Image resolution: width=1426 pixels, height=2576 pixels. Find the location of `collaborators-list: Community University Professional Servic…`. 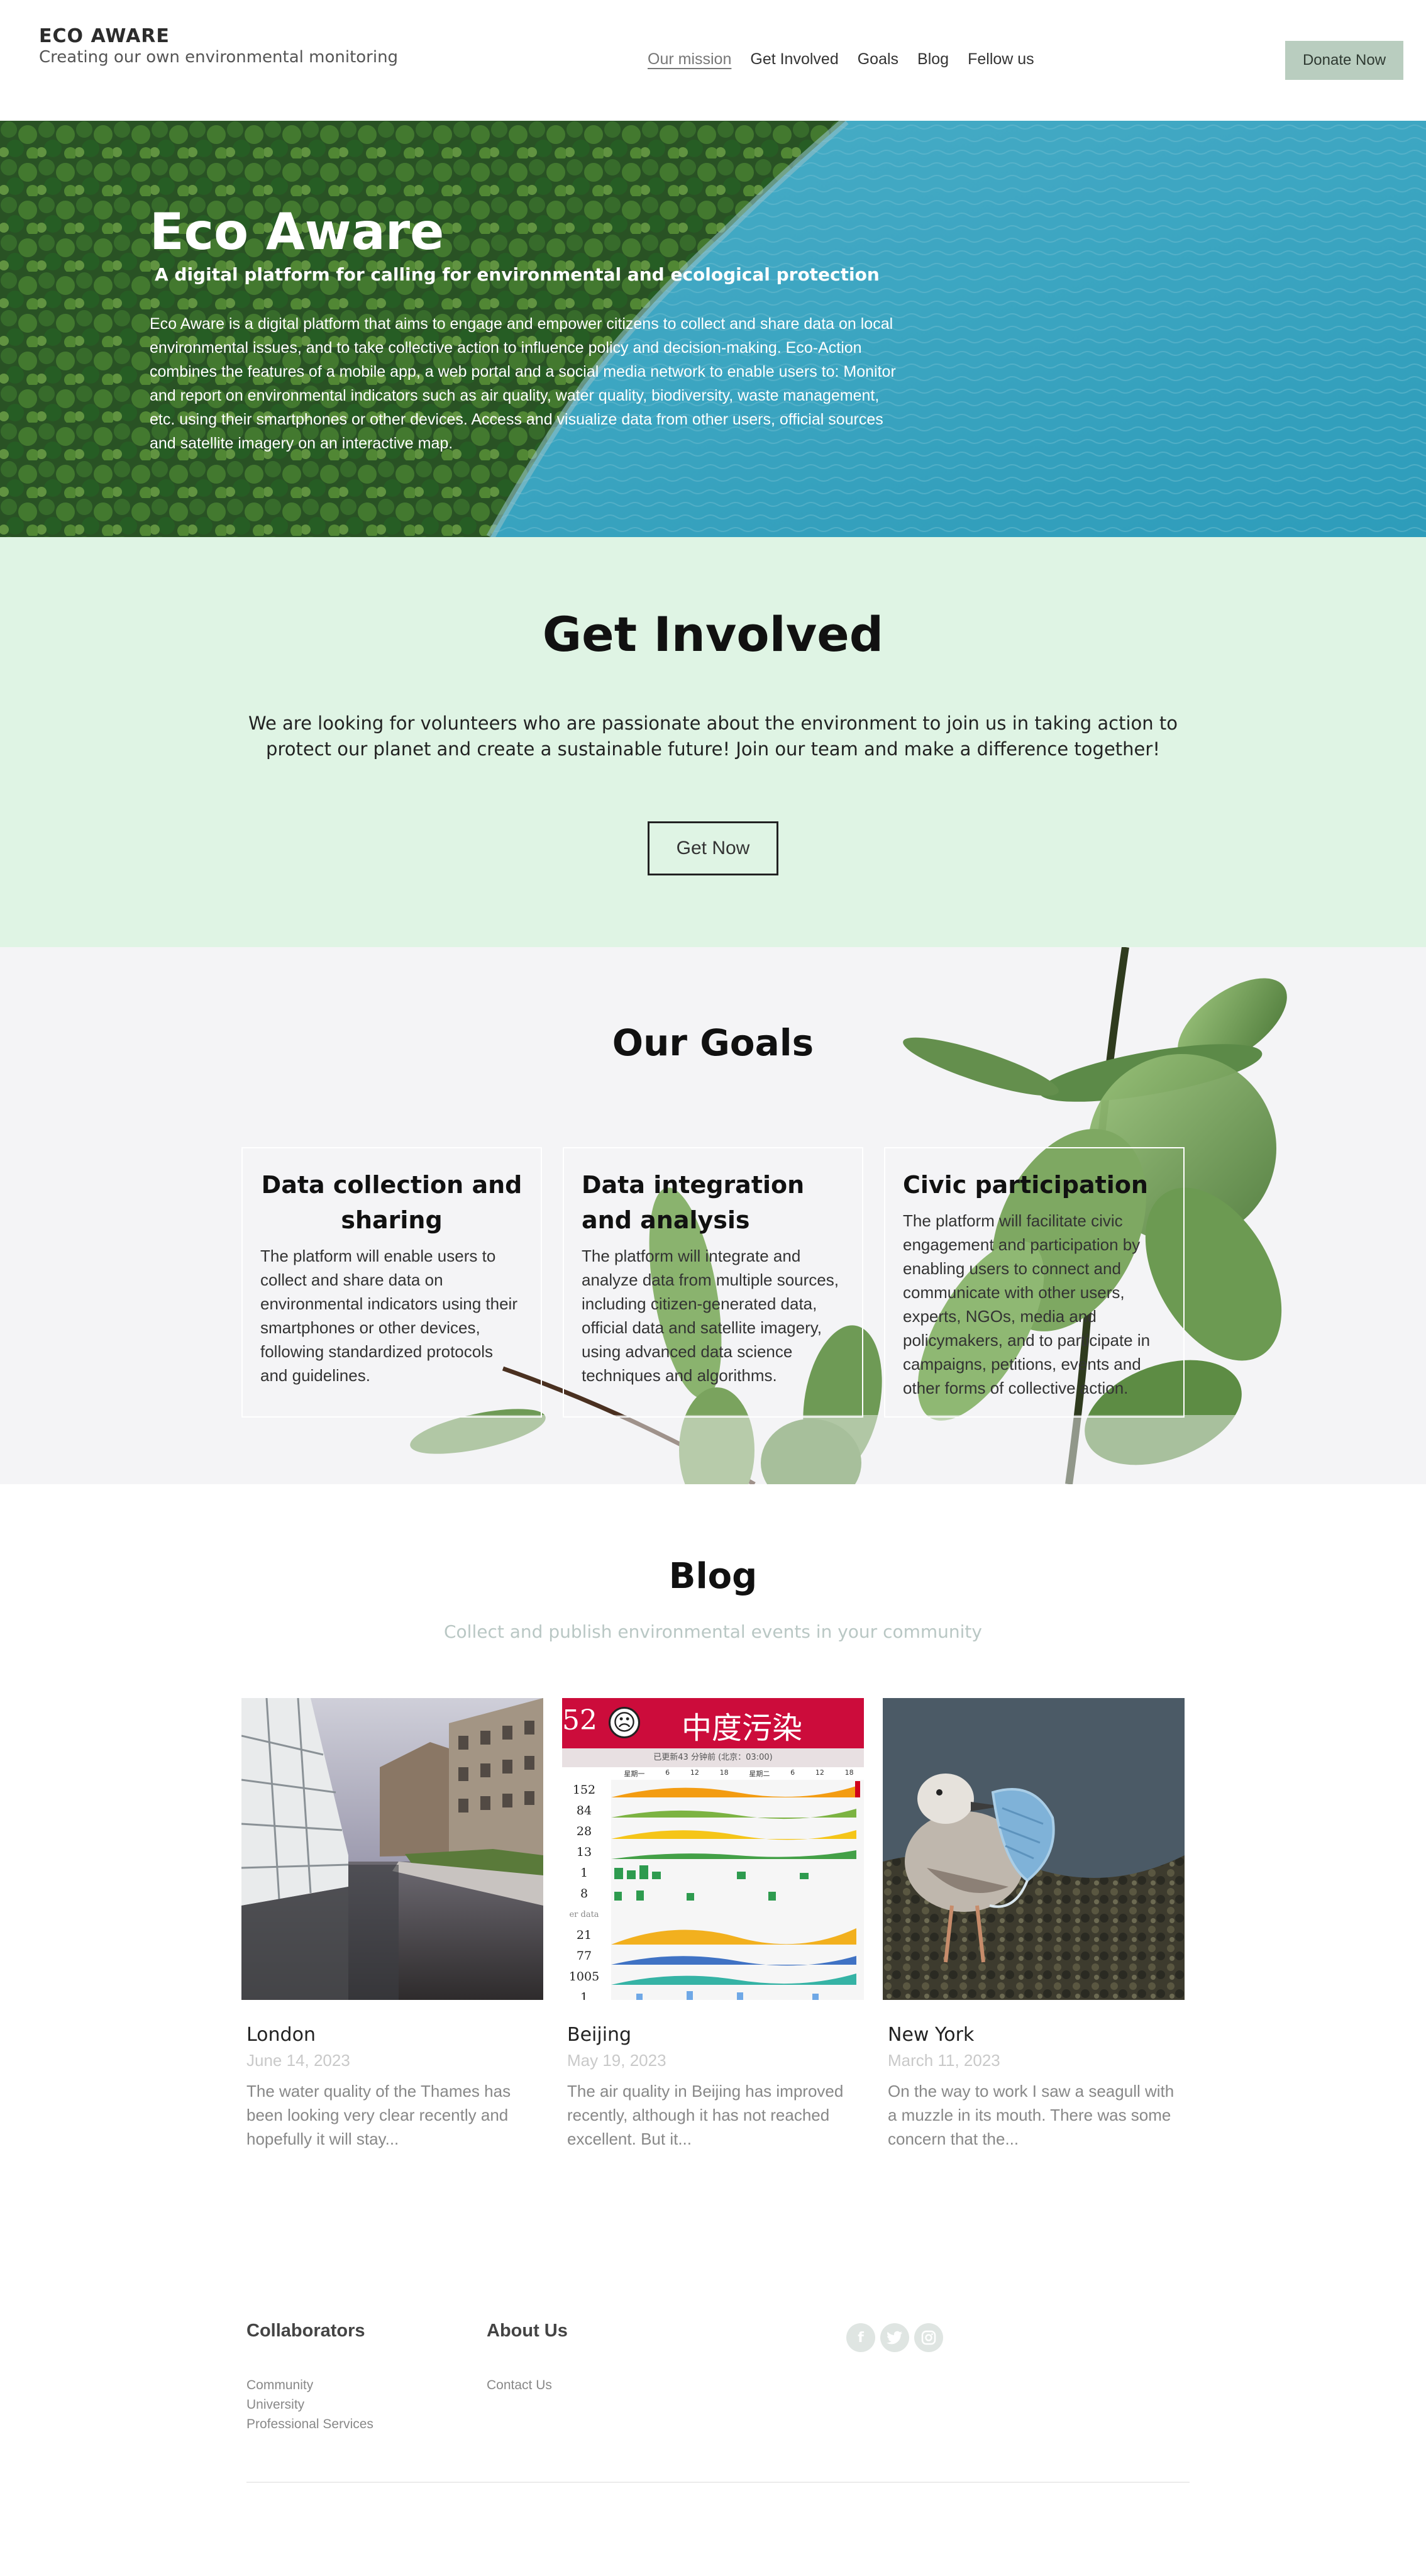

collaborators-list: Community University Professional Servic… is located at coordinates (309, 2404).